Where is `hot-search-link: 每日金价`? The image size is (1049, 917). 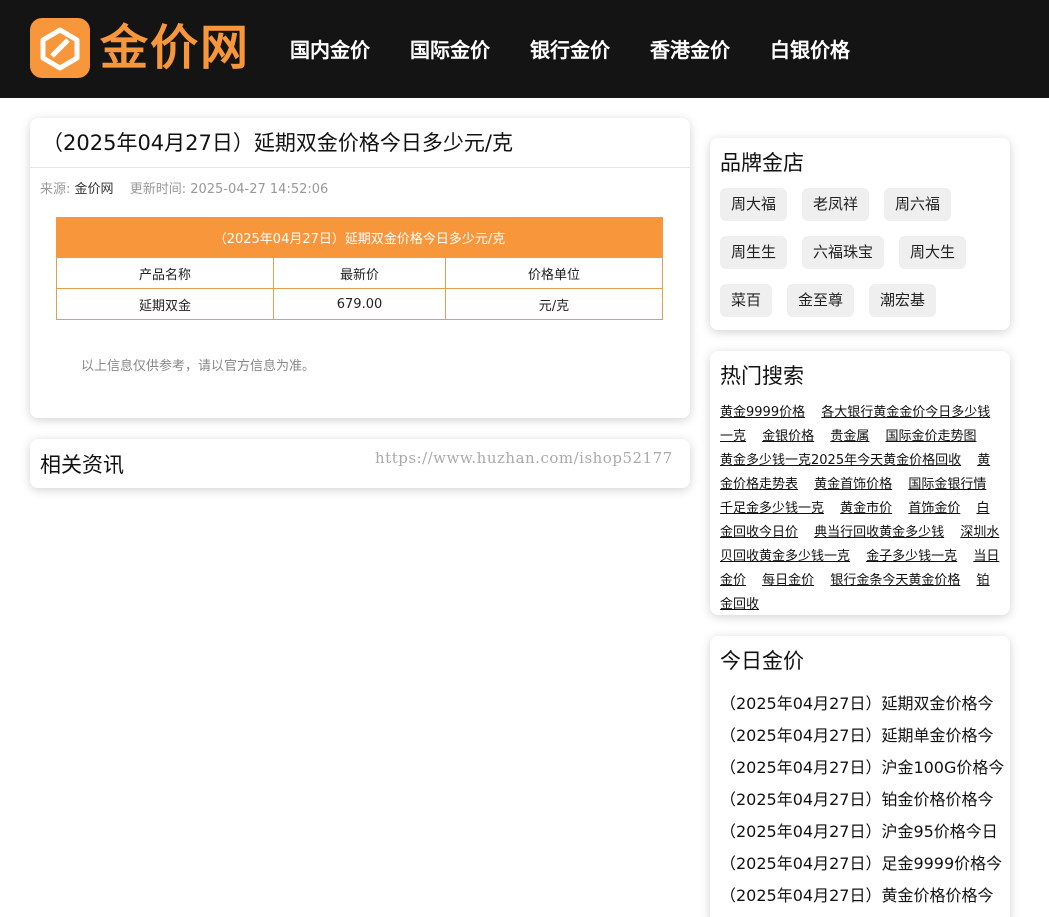
hot-search-link: 每日金价 is located at coordinates (788, 580).